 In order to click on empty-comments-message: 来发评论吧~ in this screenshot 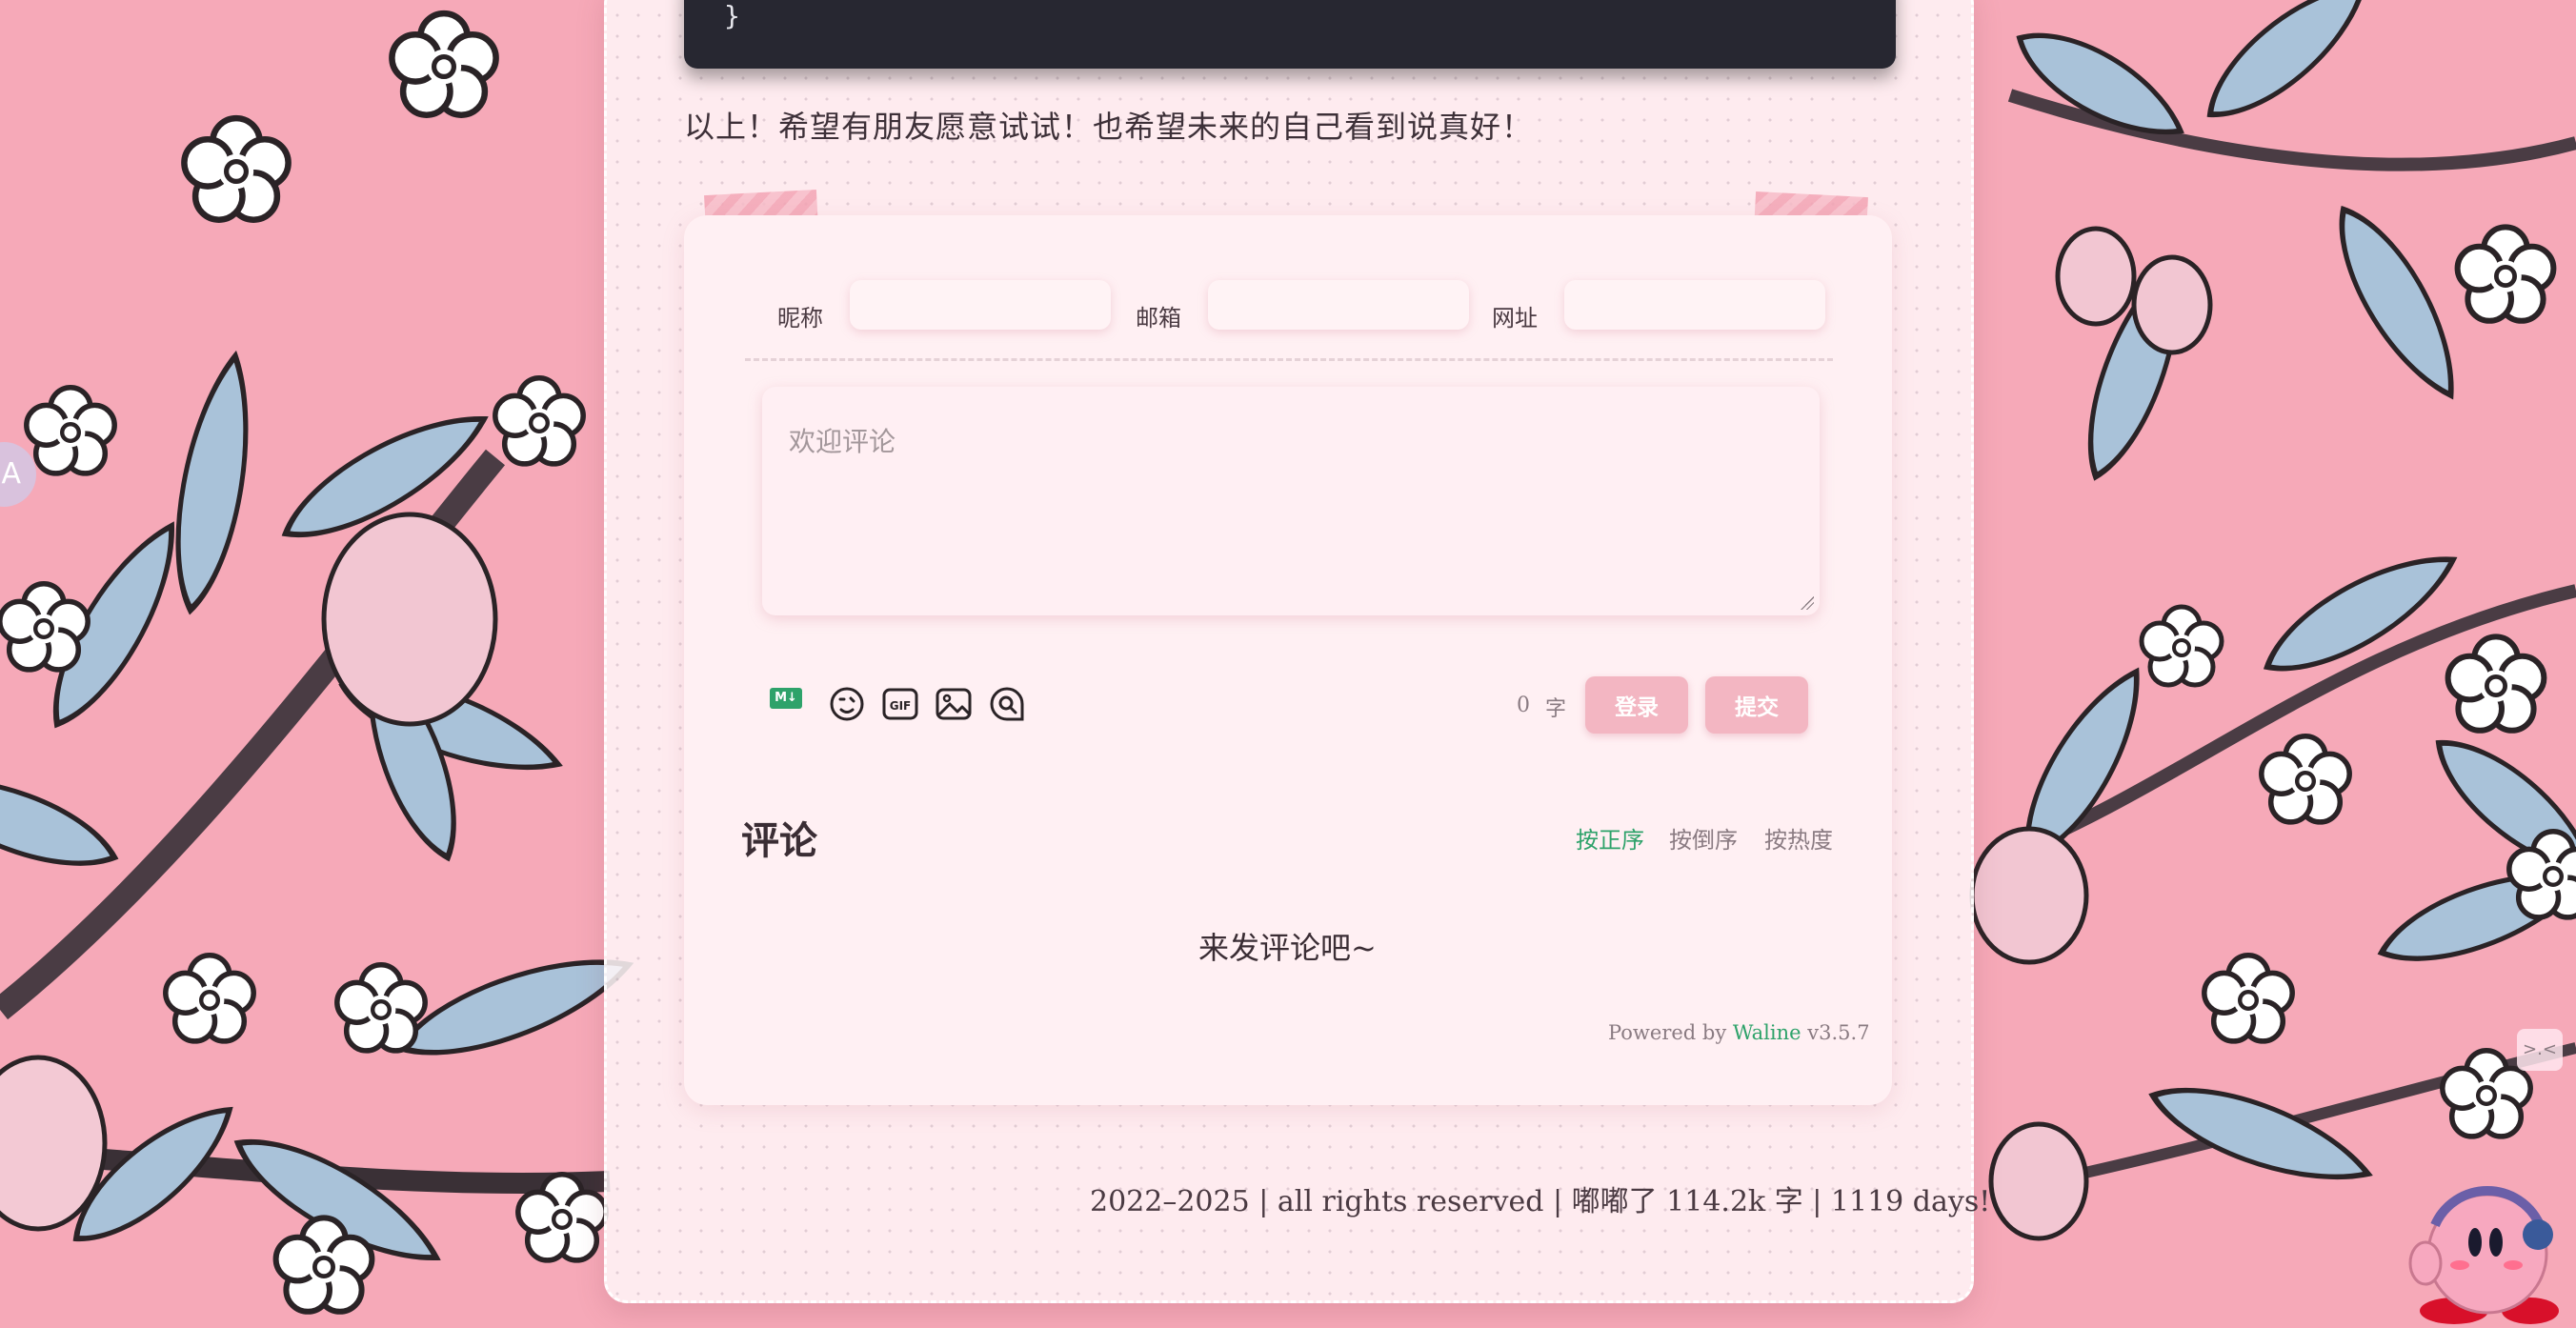, I will do `click(1288, 948)`.